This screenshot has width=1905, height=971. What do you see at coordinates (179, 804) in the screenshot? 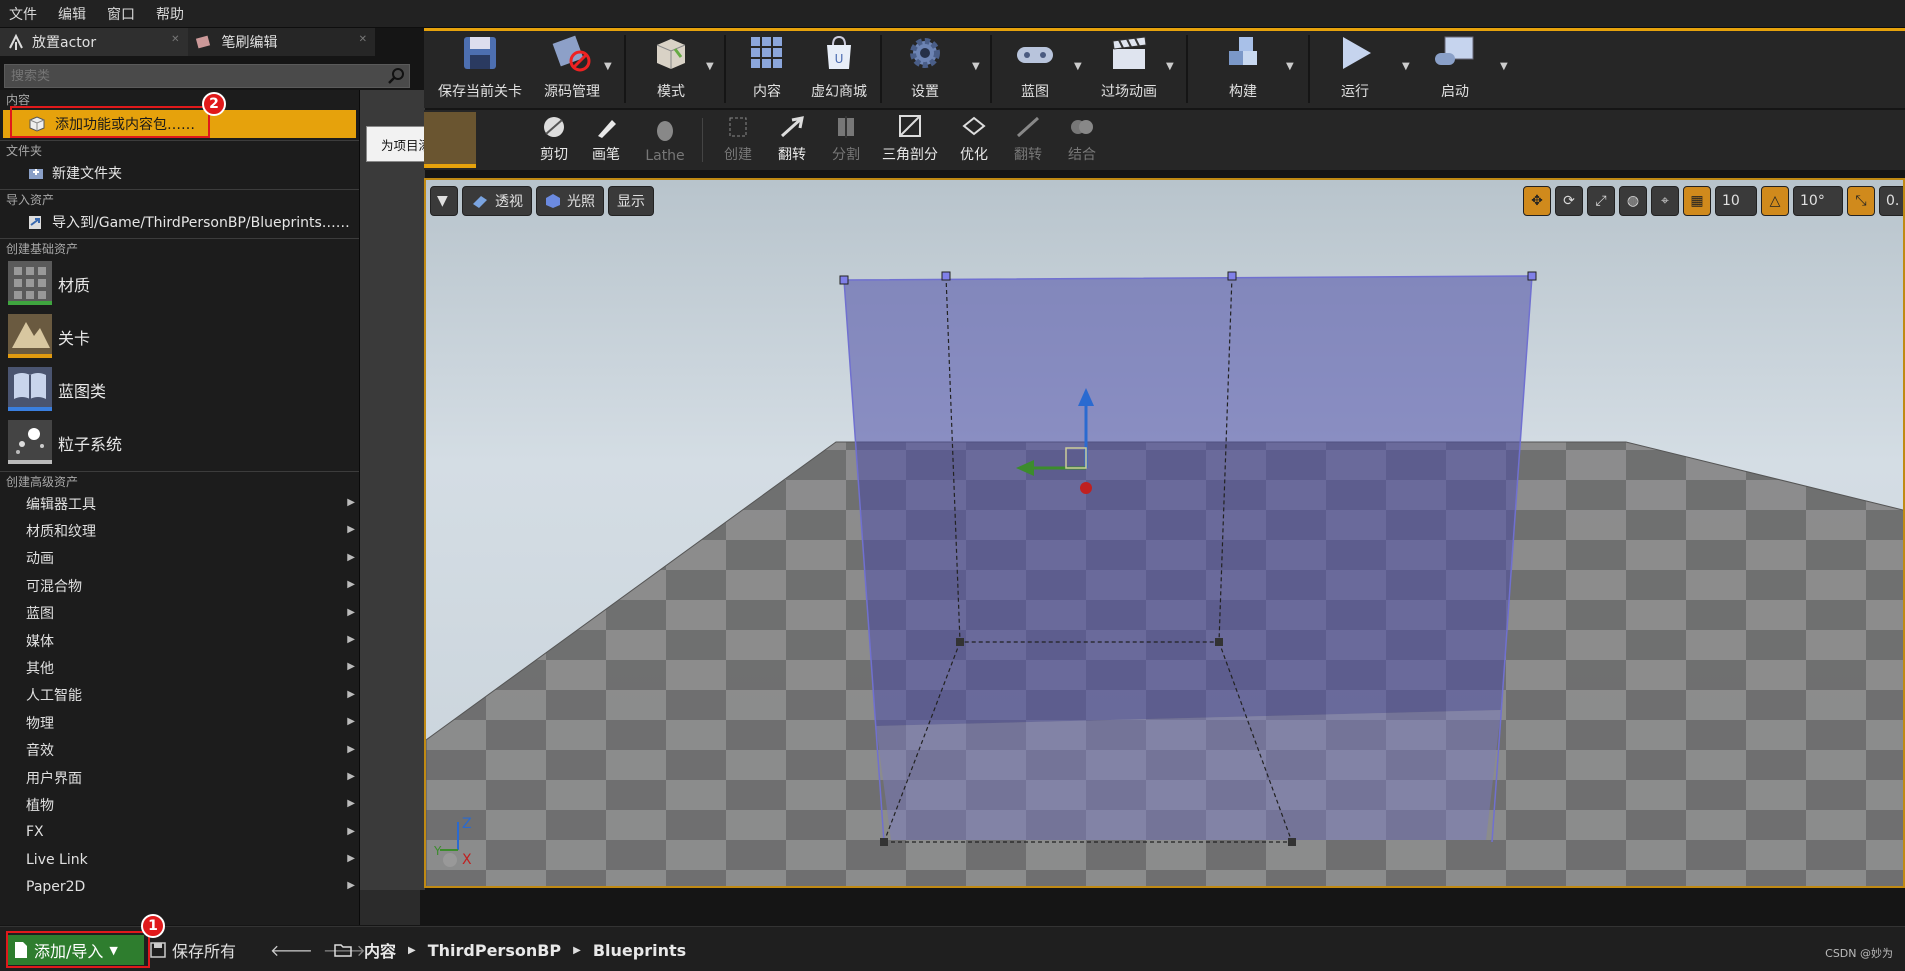
I see `advanced-asset-item: 植物 ▶` at bounding box center [179, 804].